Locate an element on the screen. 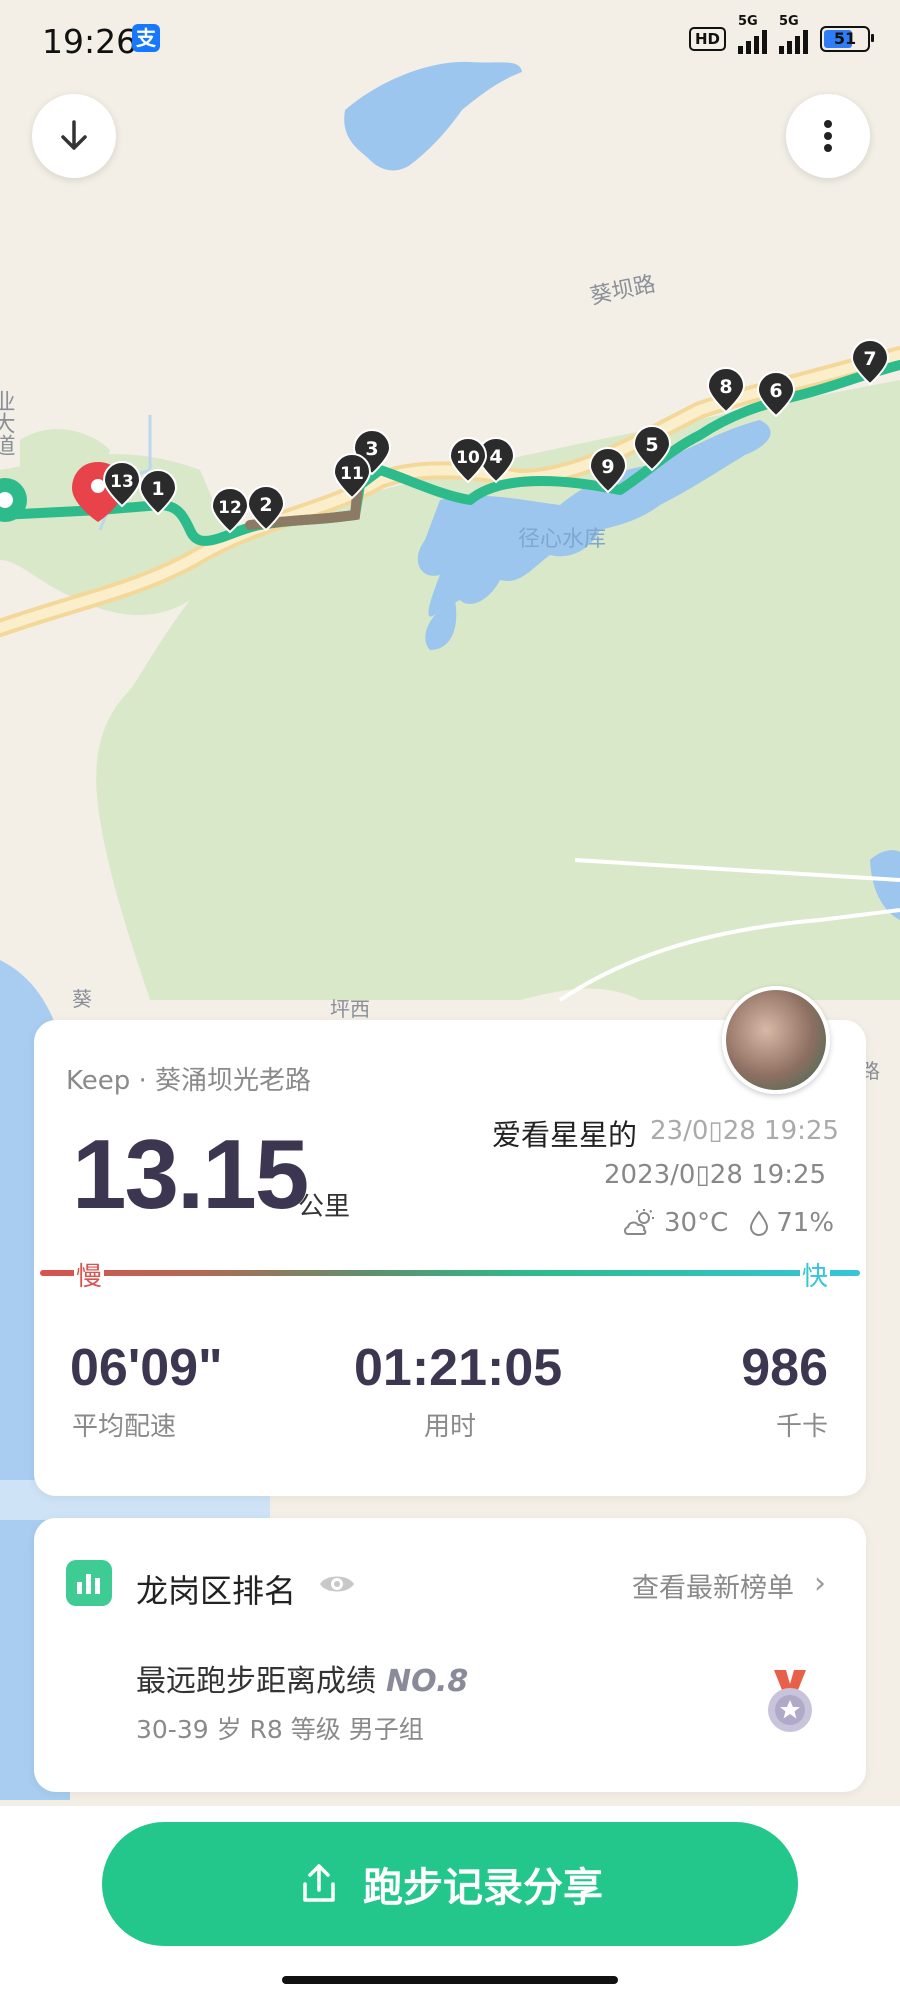 The height and width of the screenshot is (2000, 900). calories-label: 千卡 is located at coordinates (801, 1427).